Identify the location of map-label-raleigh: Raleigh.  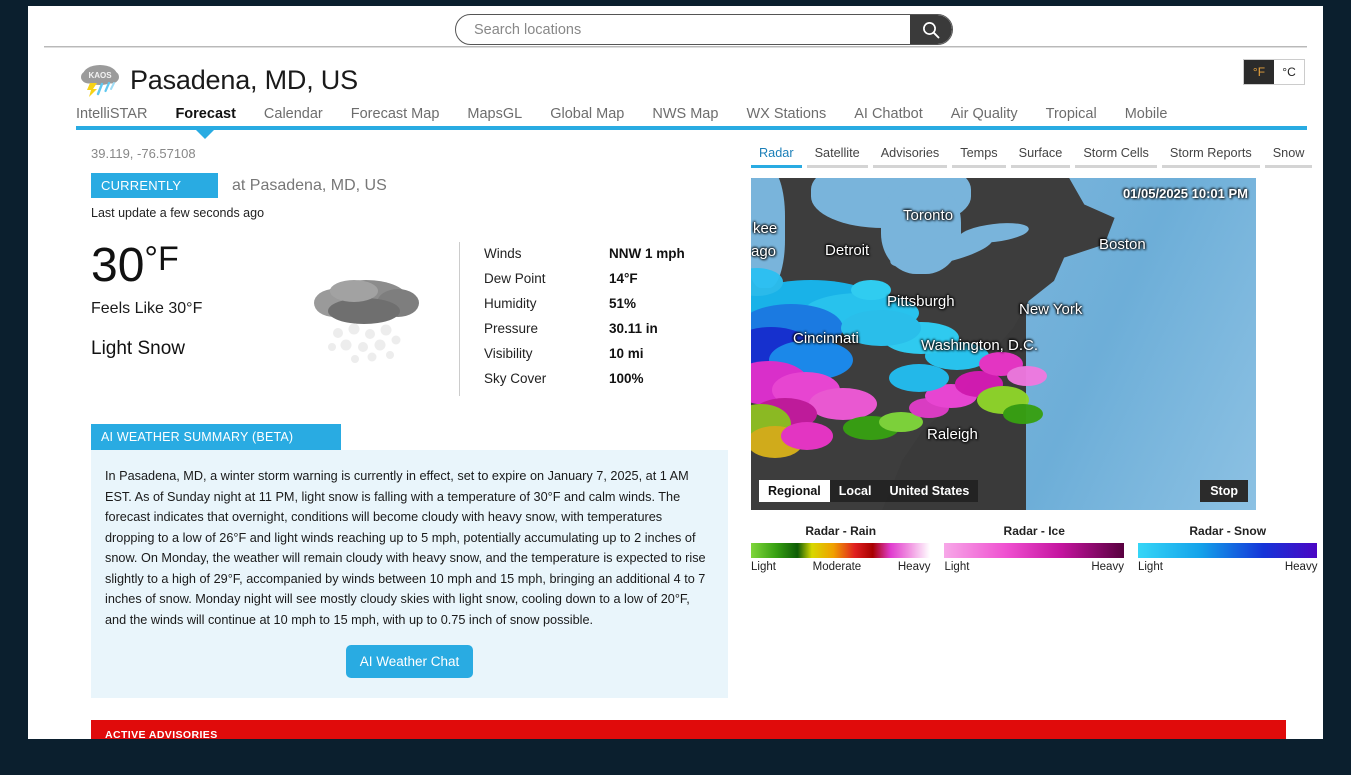
(952, 434).